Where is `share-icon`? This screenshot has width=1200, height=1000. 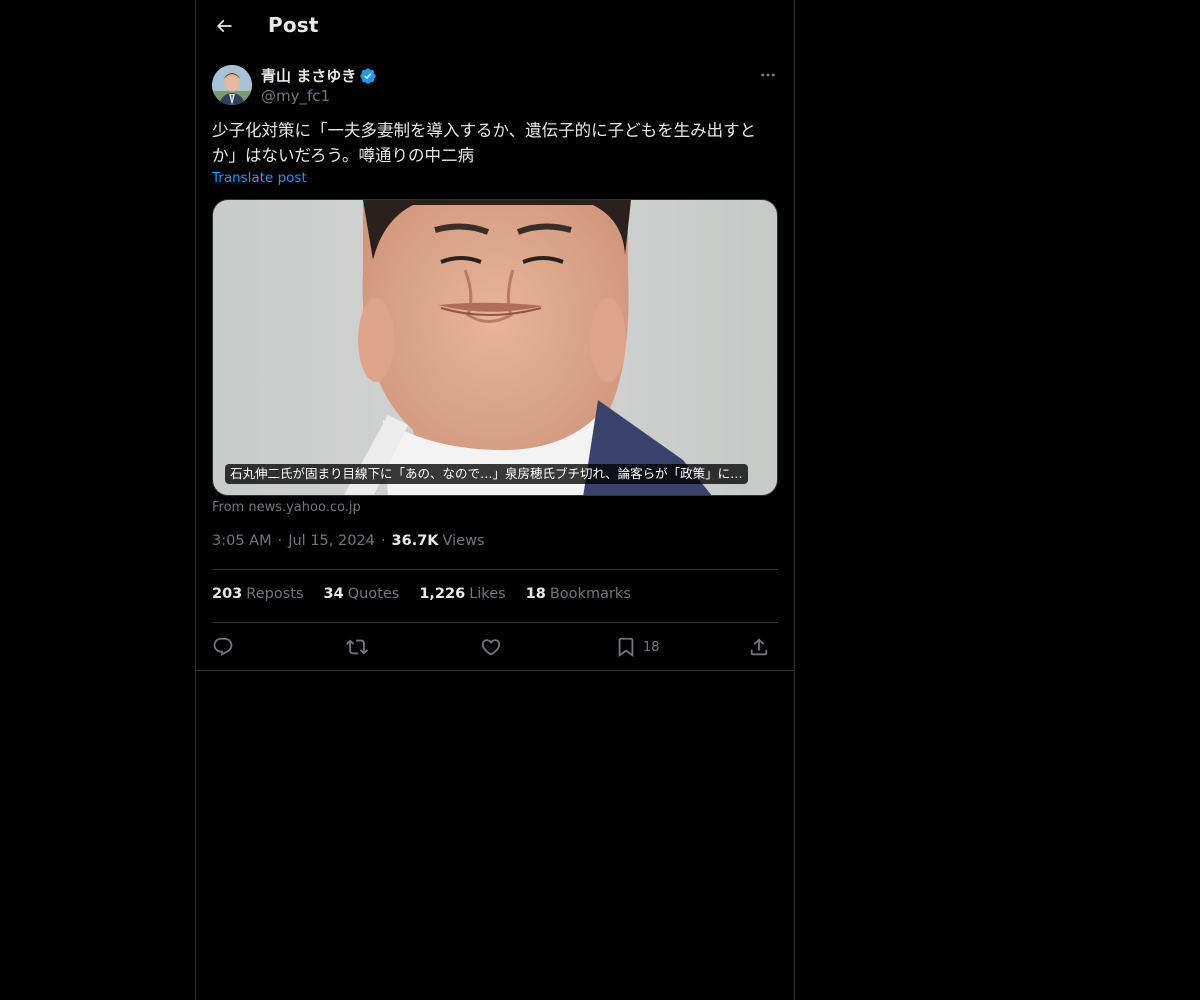
share-icon is located at coordinates (759, 647).